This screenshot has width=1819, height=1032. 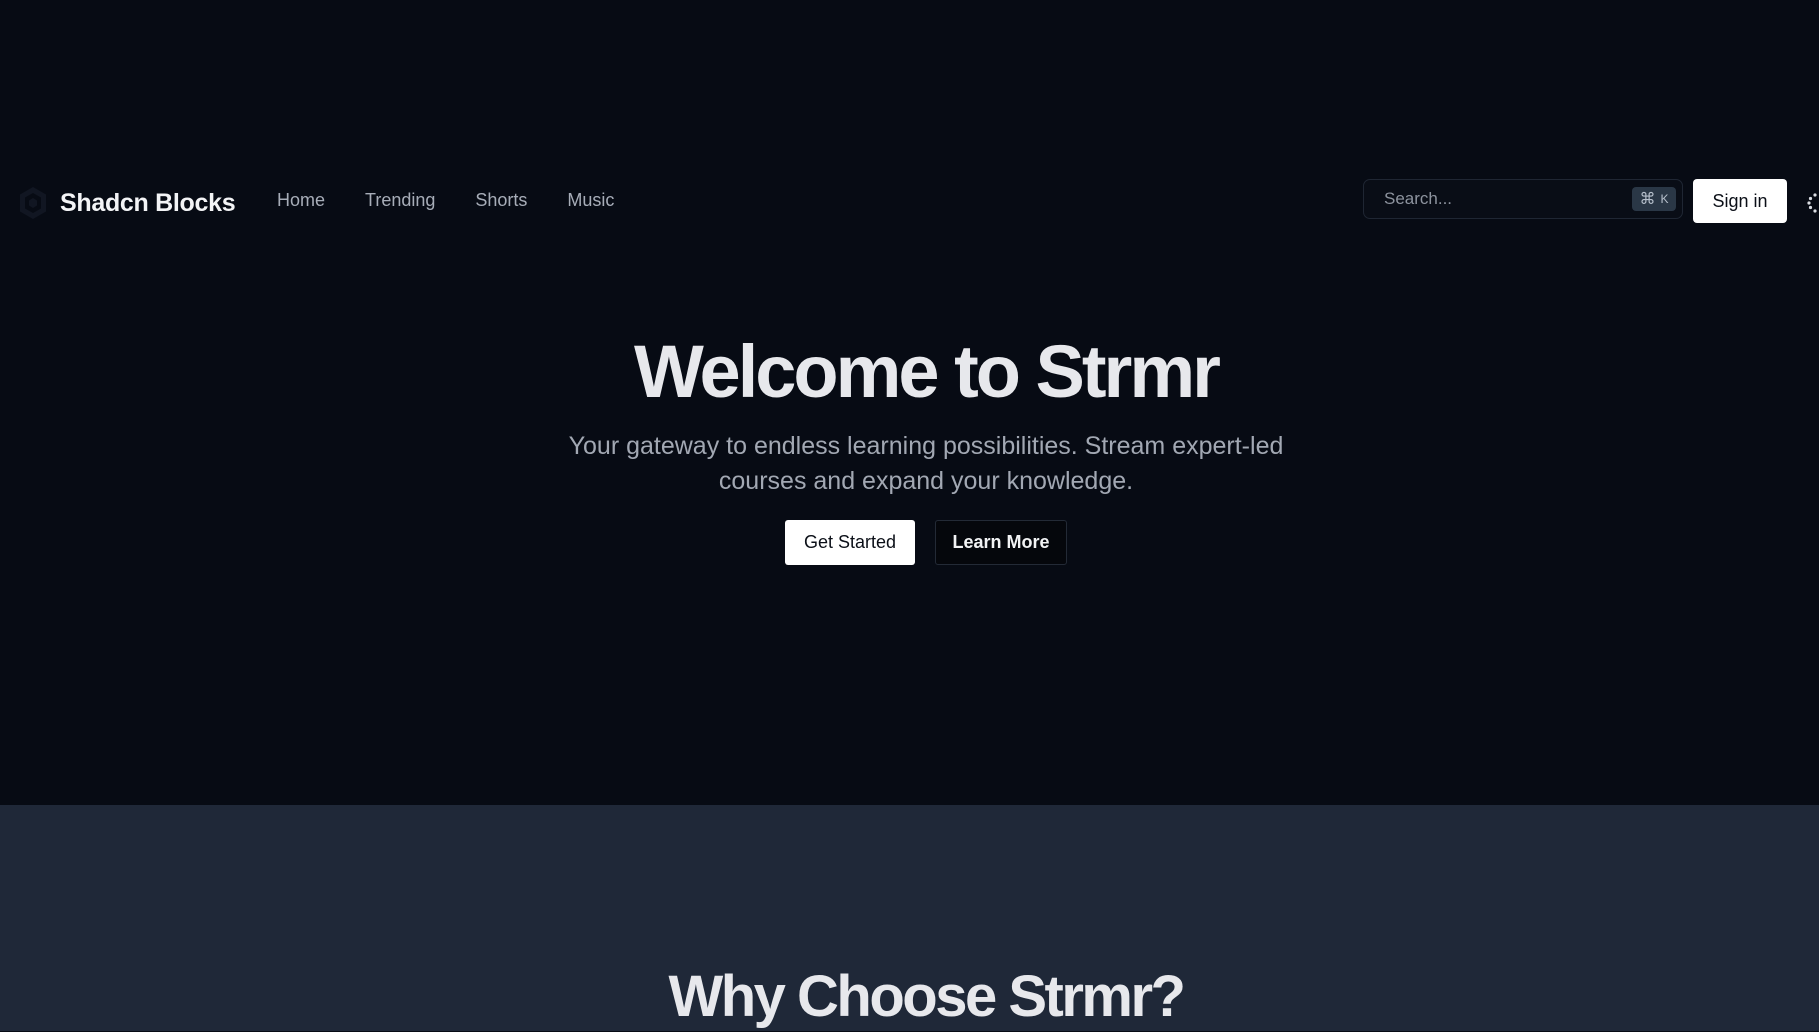 What do you see at coordinates (465, 200) in the screenshot?
I see `main-nav: Home Trending Shorts Music` at bounding box center [465, 200].